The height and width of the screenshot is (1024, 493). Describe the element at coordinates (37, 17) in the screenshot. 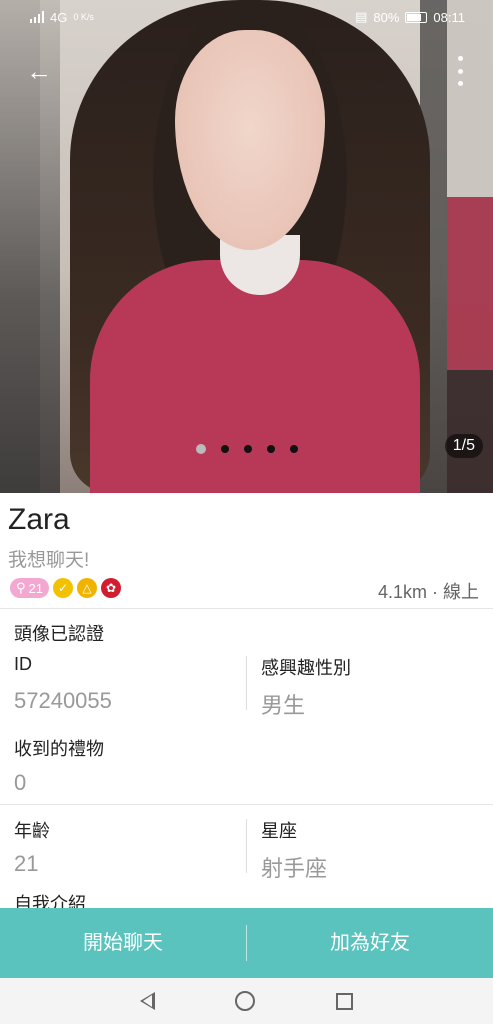

I see `signal-icon` at that location.